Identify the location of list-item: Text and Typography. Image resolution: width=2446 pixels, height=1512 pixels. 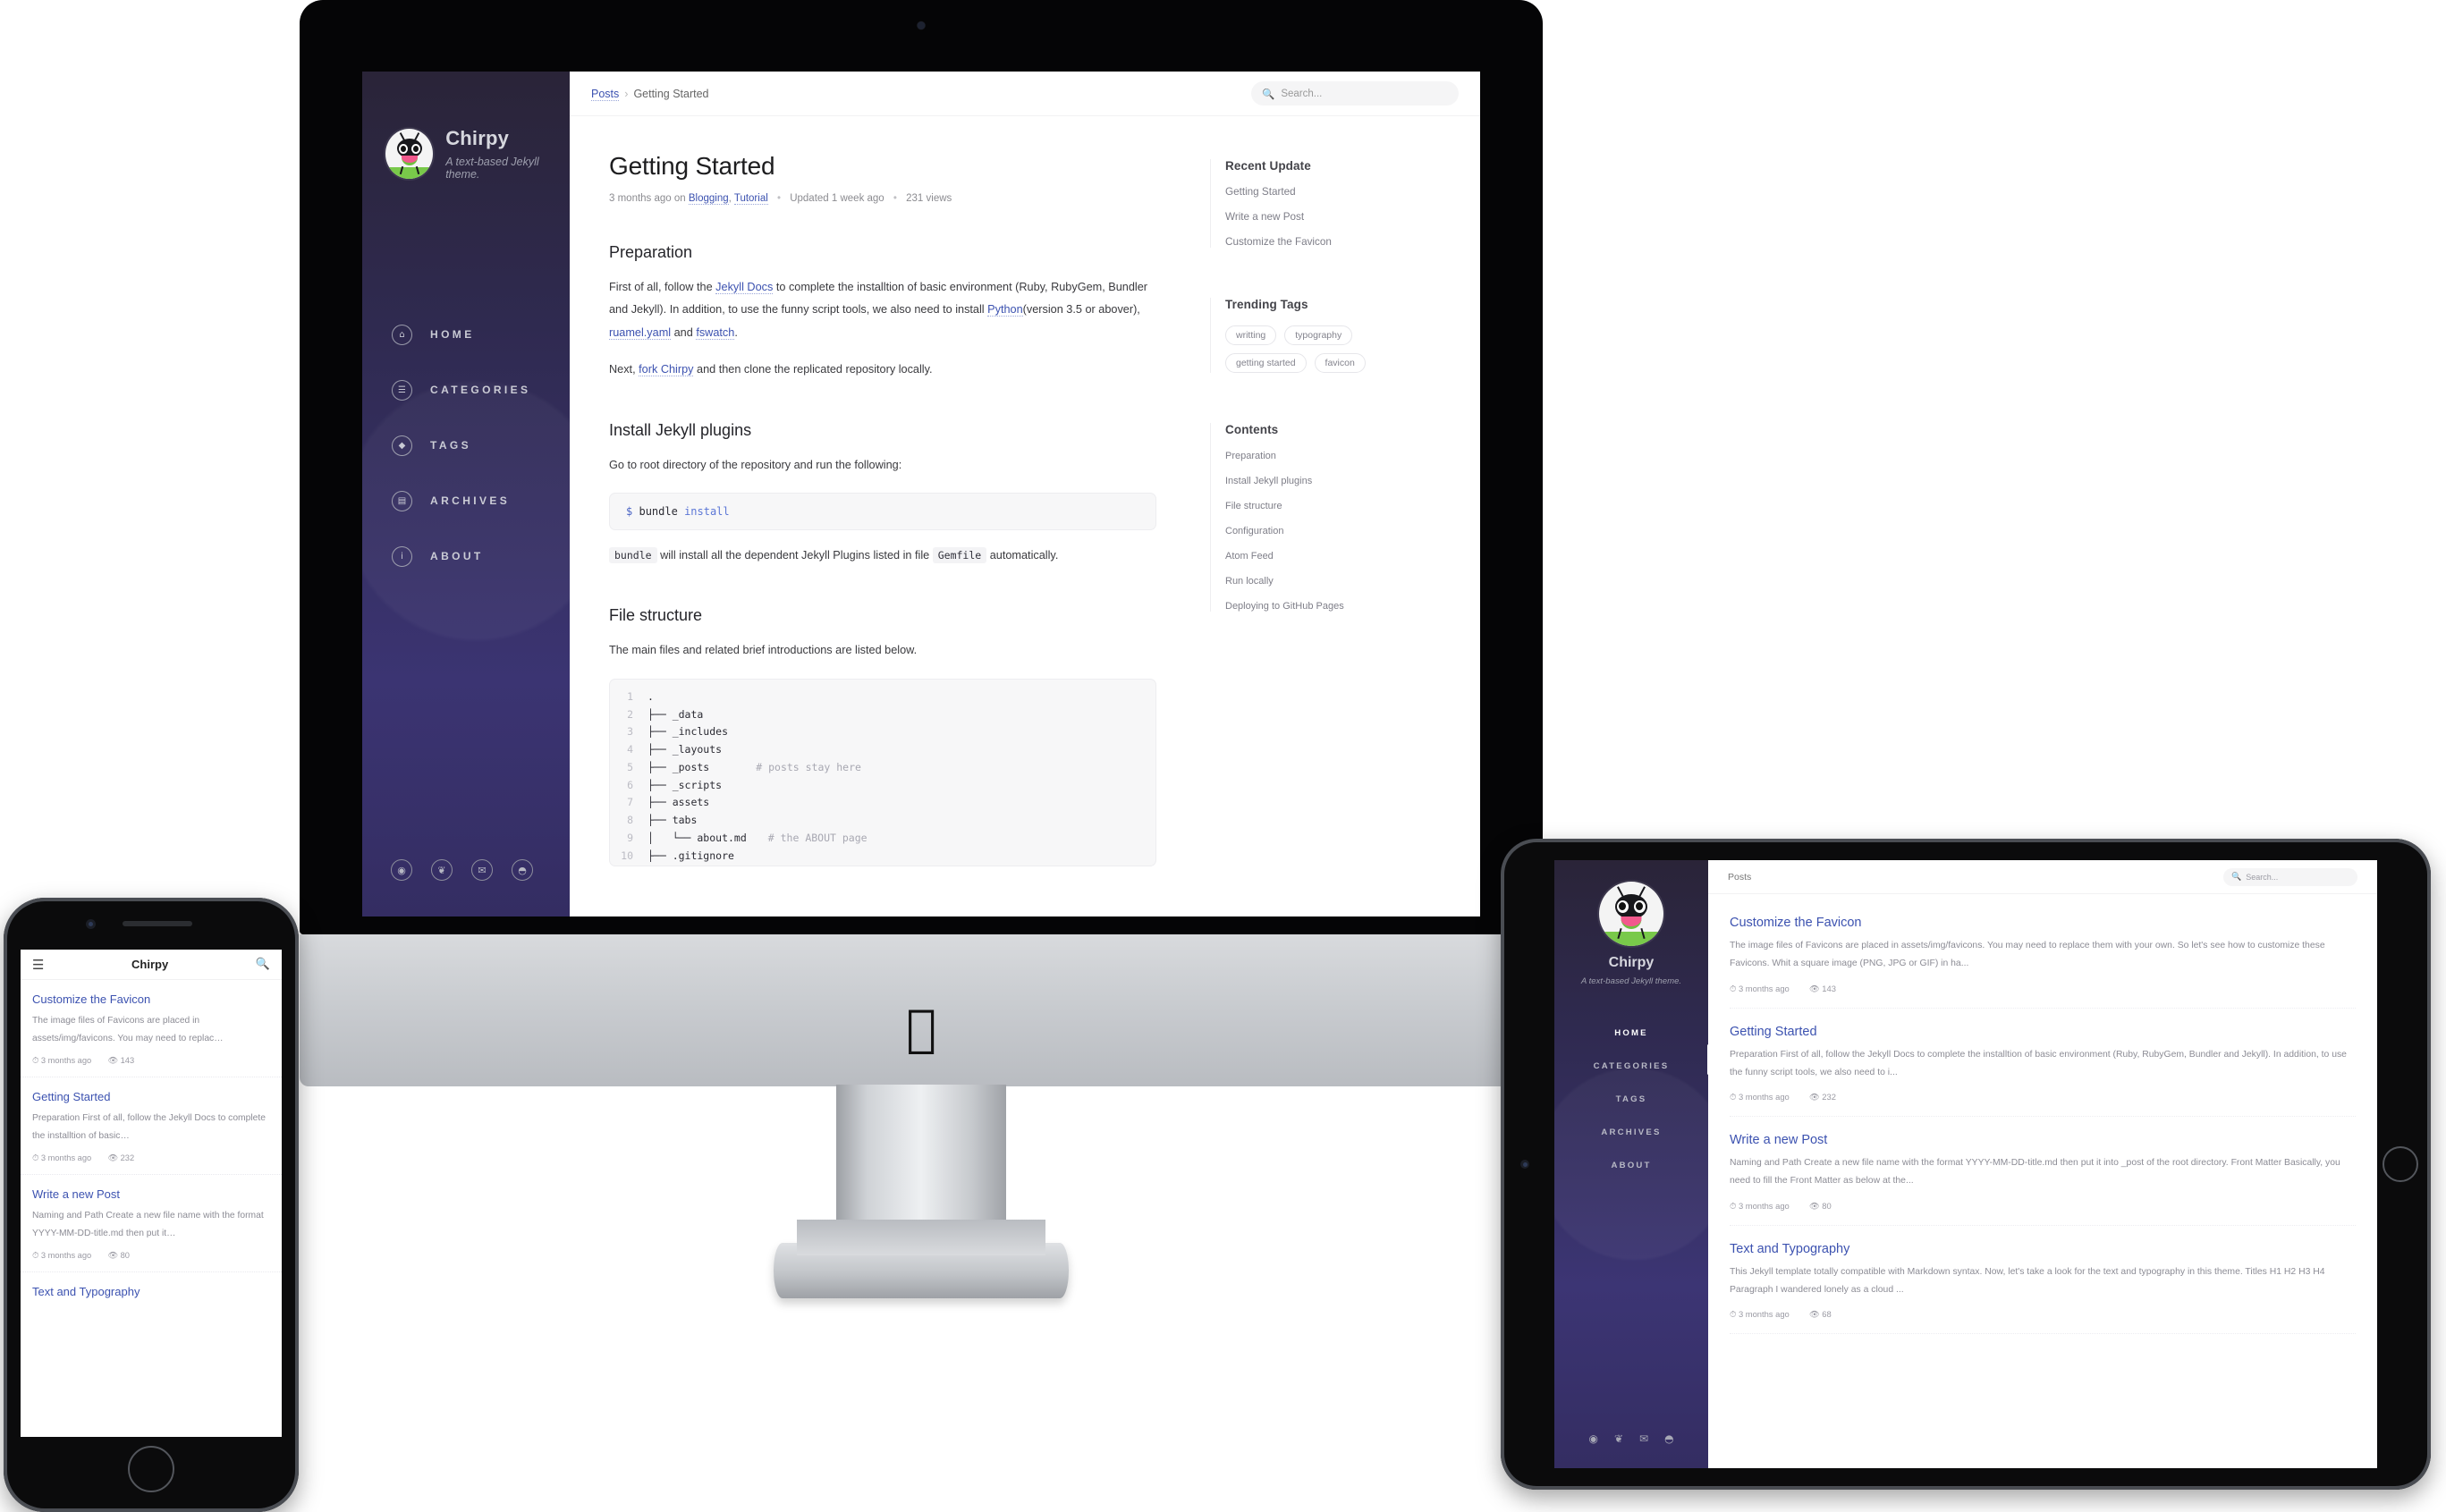
(151, 1290).